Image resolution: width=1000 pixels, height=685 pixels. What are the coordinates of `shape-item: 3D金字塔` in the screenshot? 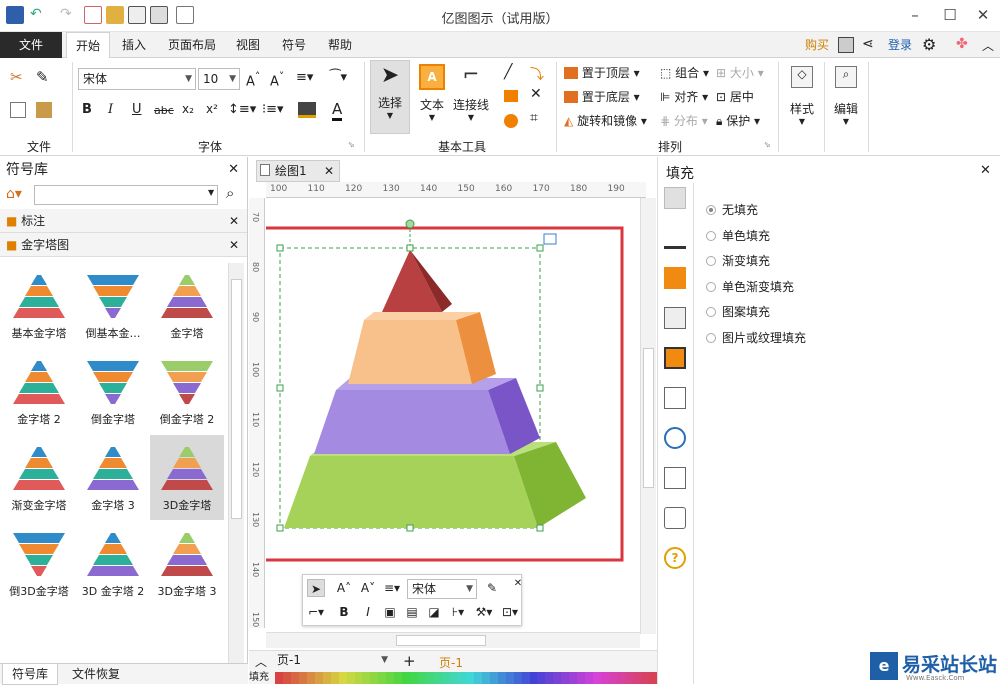 It's located at (187, 477).